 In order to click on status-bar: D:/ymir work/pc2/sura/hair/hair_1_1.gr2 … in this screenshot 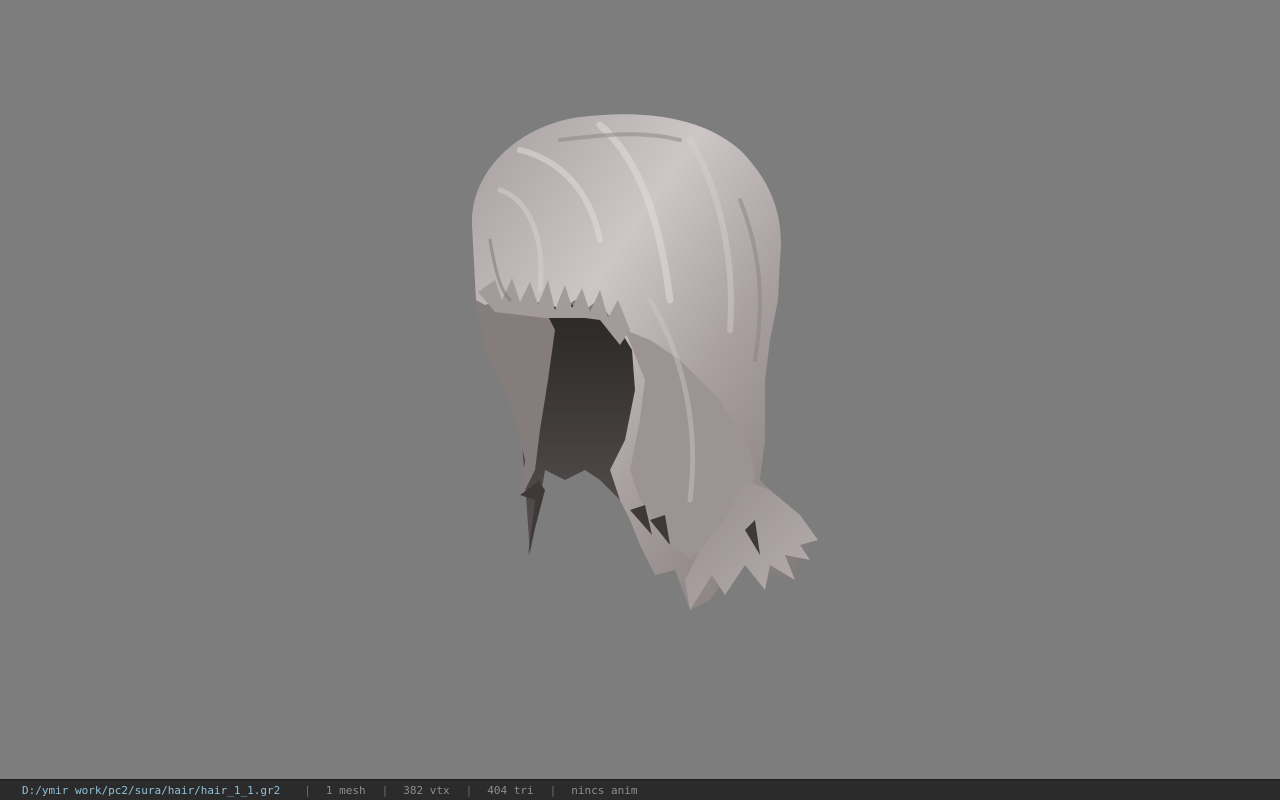, I will do `click(640, 789)`.